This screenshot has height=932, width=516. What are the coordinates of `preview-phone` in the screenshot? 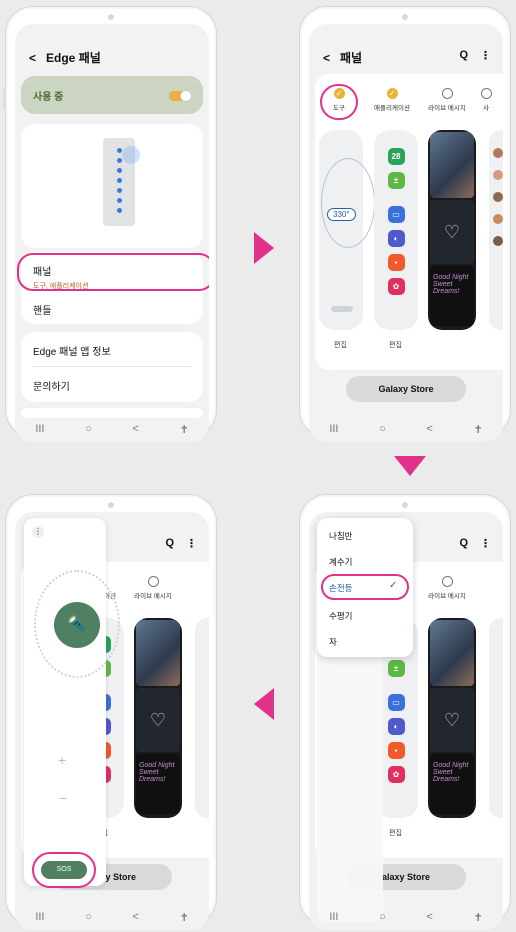 It's located at (121, 182).